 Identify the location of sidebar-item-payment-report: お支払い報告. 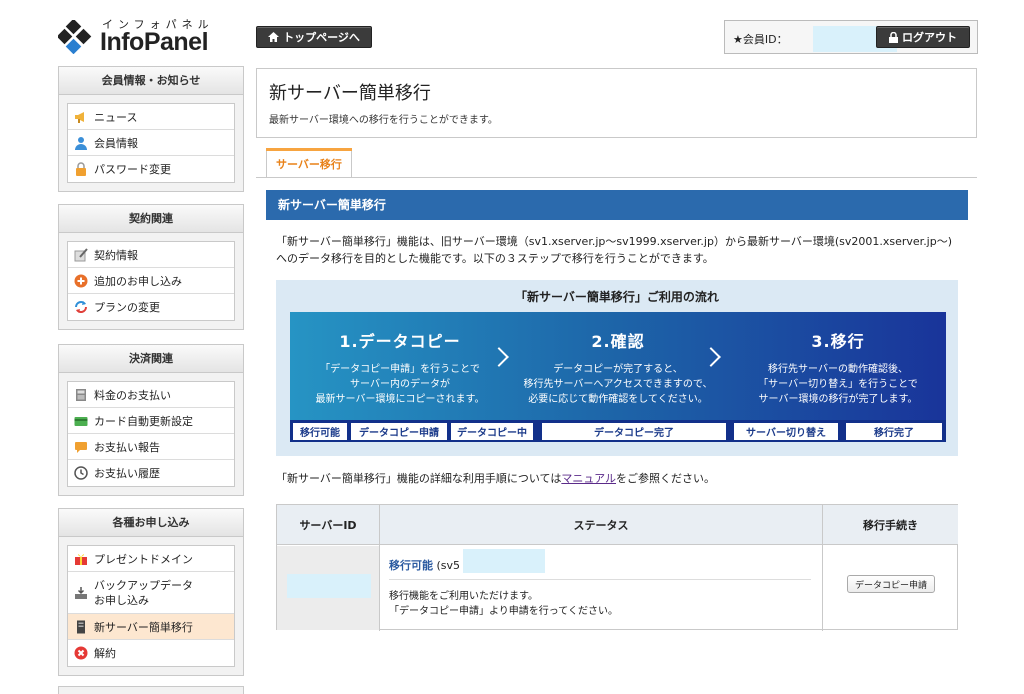
(151, 447).